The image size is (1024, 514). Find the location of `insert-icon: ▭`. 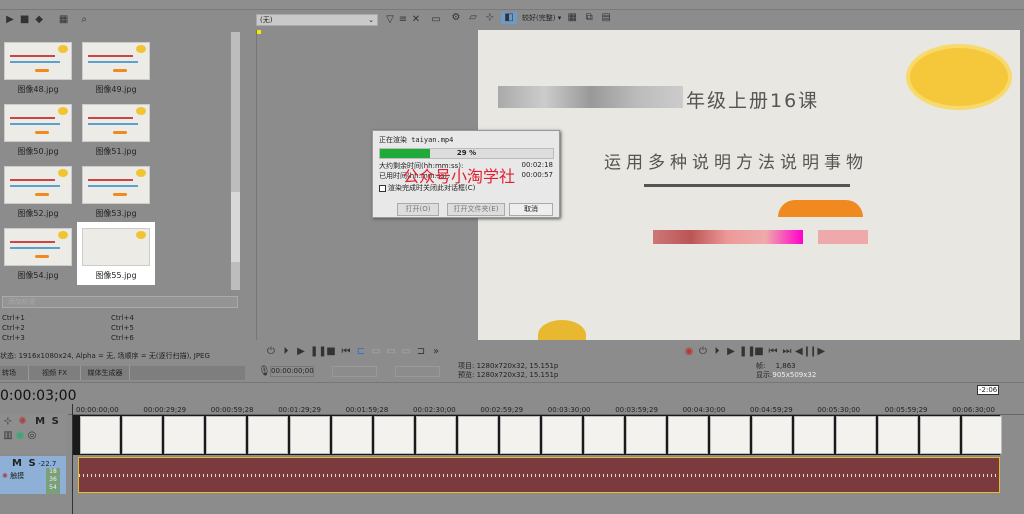

insert-icon: ▭ is located at coordinates (376, 352).